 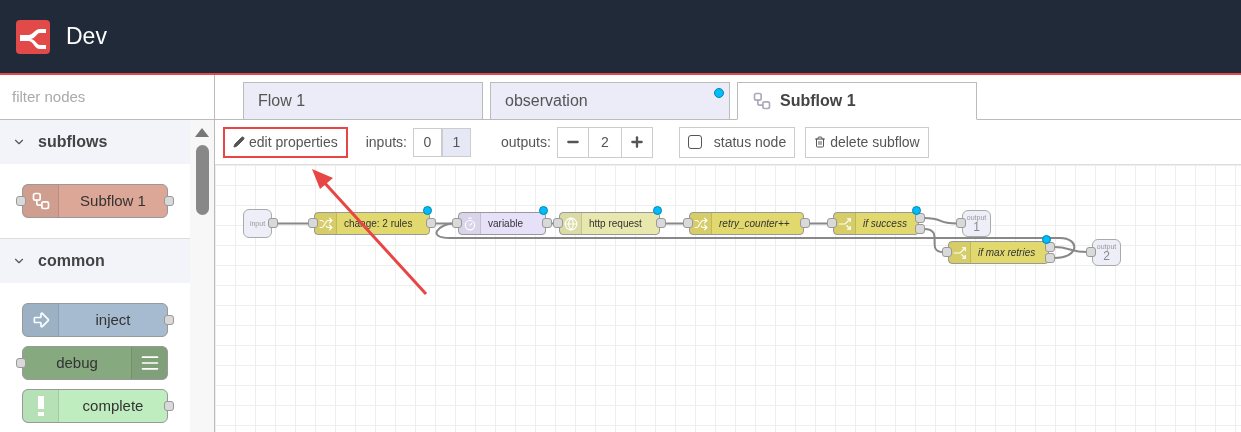 I want to click on inputs-option: 1, so click(x=456, y=142).